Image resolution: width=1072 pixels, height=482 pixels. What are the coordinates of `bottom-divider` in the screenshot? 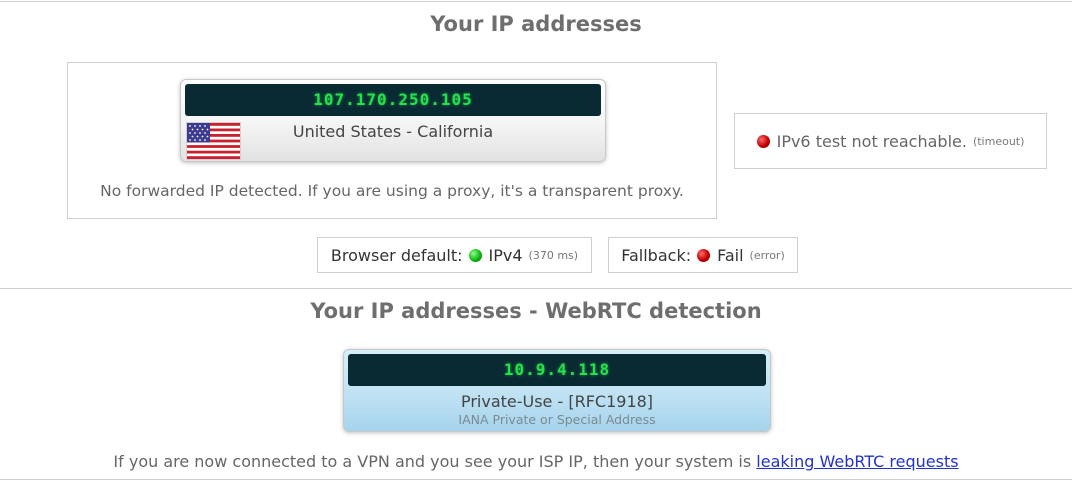 It's located at (536, 479).